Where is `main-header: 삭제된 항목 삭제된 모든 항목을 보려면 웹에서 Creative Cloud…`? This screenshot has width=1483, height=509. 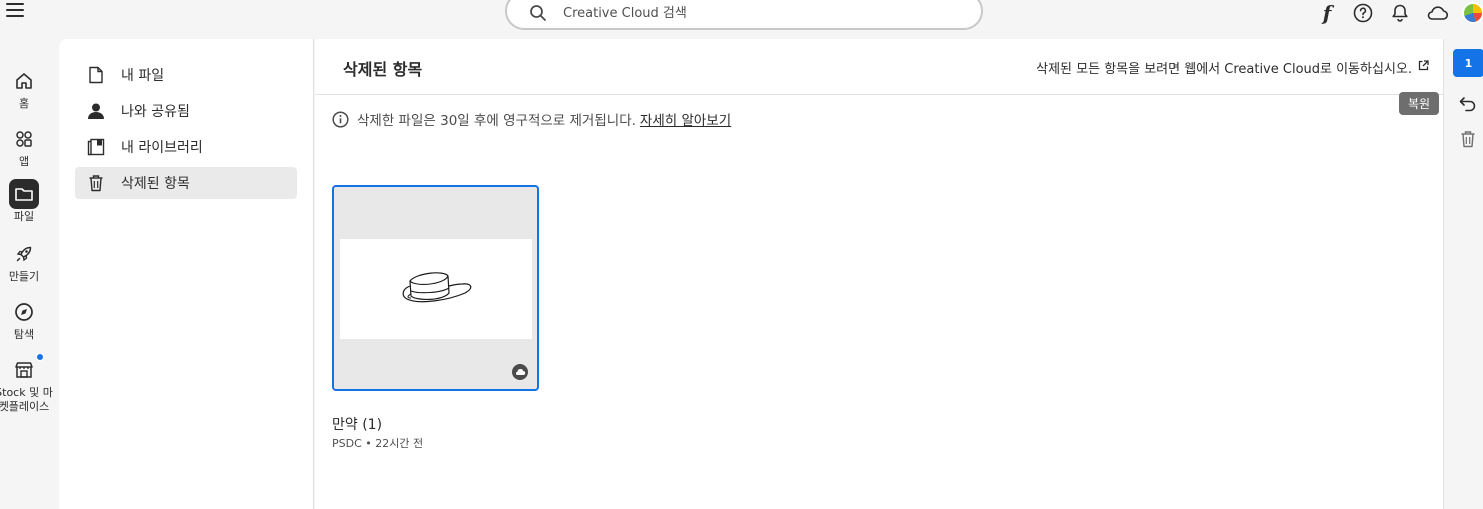
main-header: 삭제된 항목 삭제된 모든 항목을 보려면 웹에서 Creative Cloud… is located at coordinates (879, 67).